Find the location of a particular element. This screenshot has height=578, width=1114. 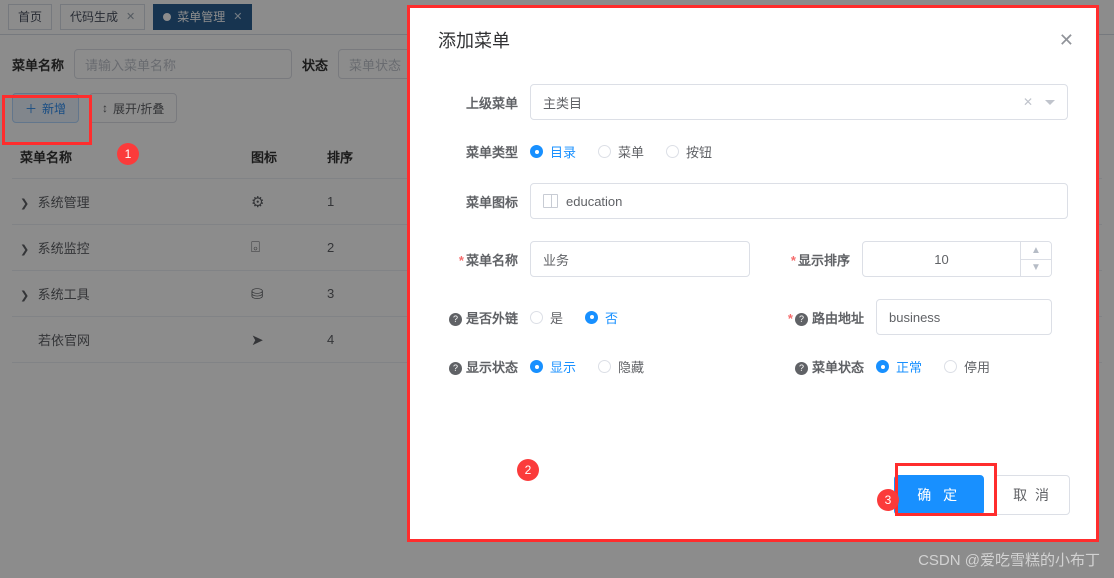

book-icon is located at coordinates (550, 201).